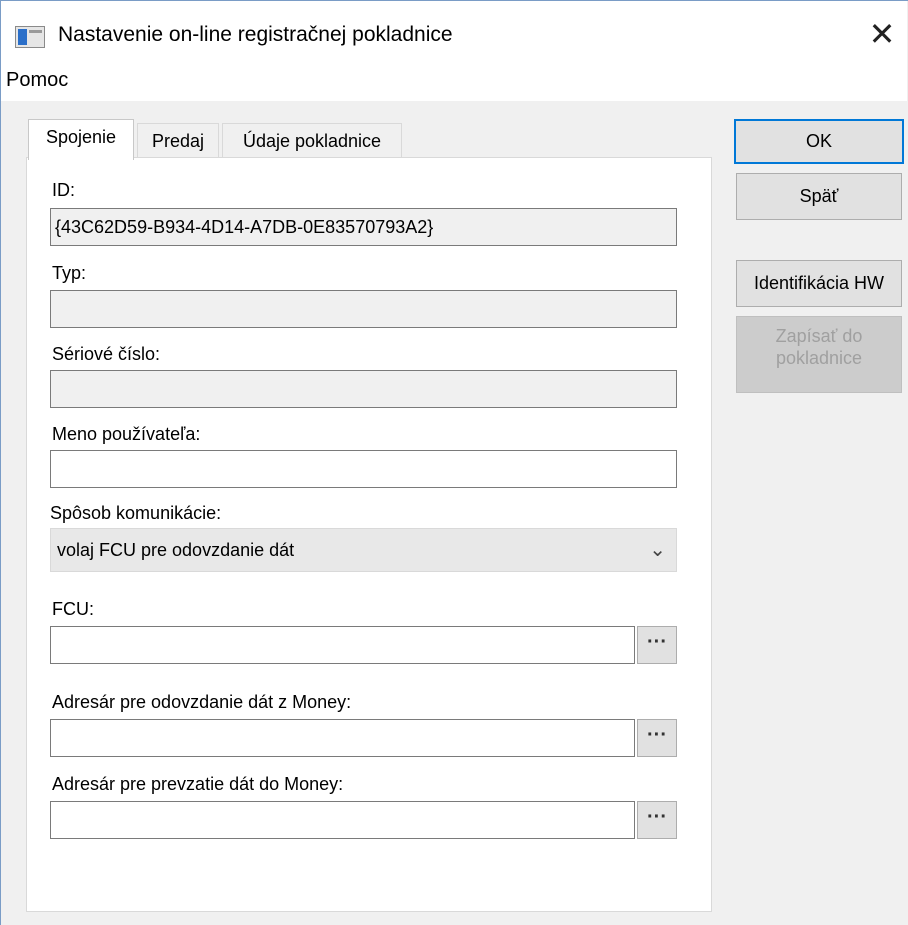 The height and width of the screenshot is (925, 908). I want to click on ok-button: OK, so click(819, 141).